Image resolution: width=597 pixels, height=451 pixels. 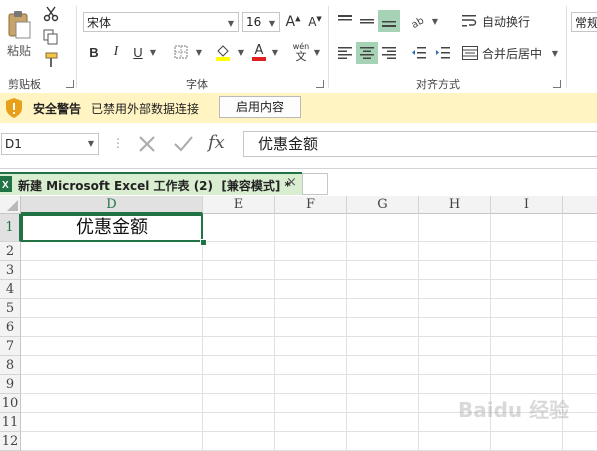 I want to click on bottom-align-icon, so click(x=389, y=24).